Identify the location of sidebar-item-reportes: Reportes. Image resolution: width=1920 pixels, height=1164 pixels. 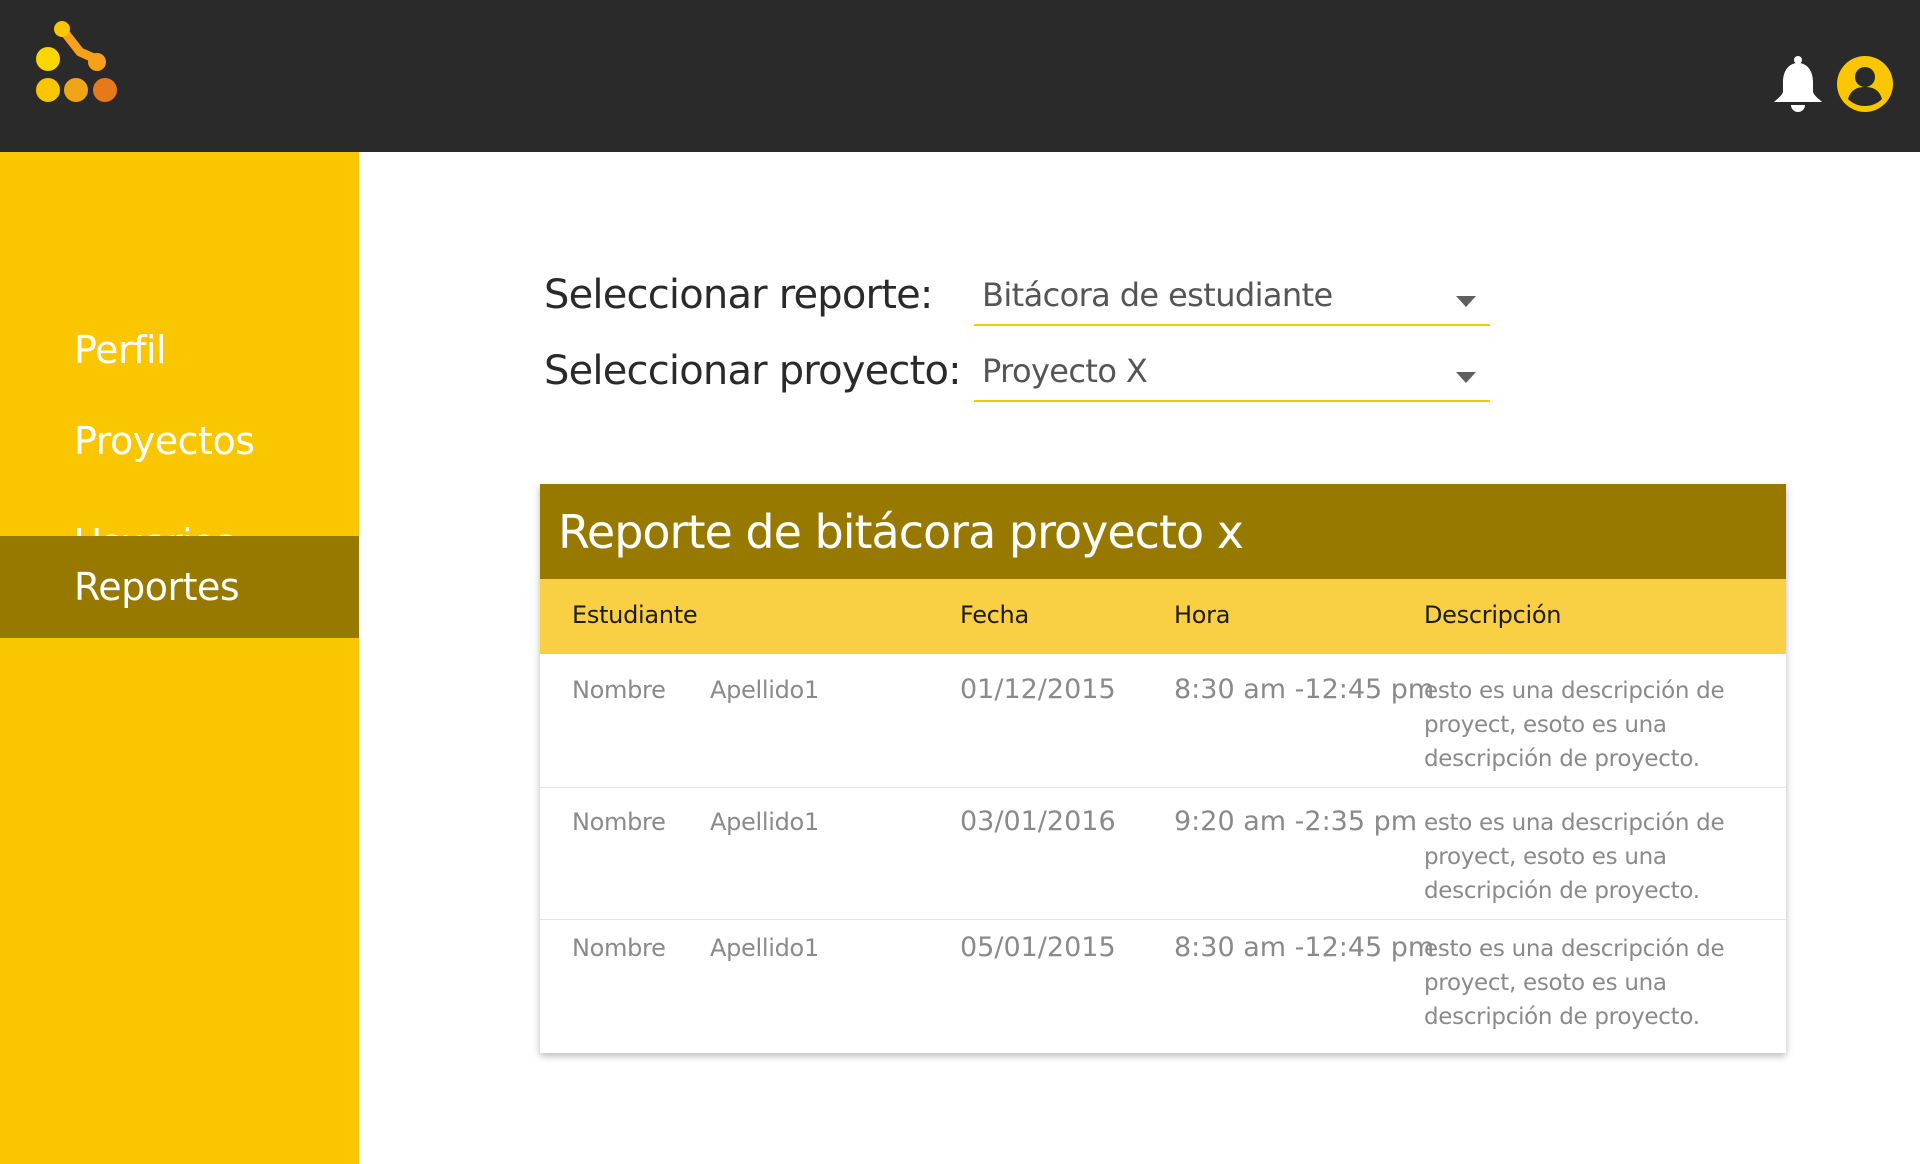
(179, 587).